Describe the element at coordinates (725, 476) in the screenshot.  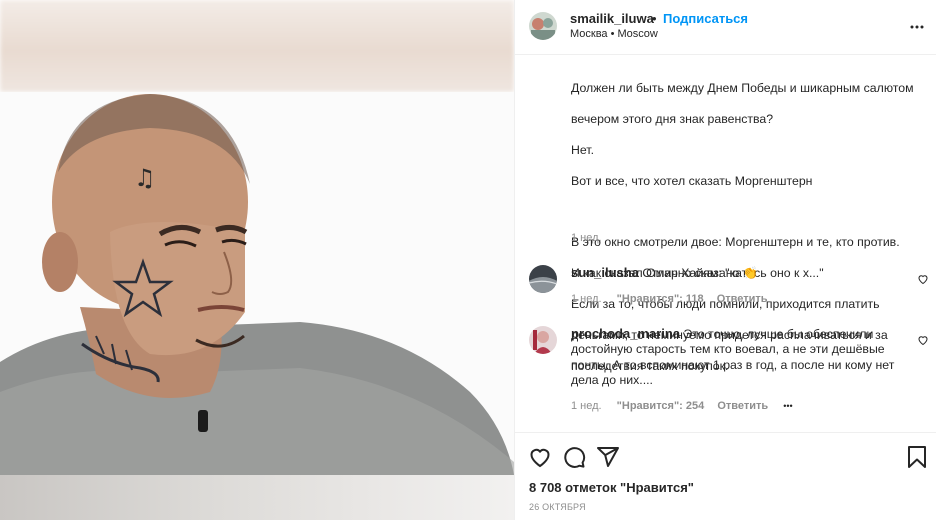
I see `post-actions: 8 708 отметок "Нравится" 26 ОКТЯБРЯ` at that location.